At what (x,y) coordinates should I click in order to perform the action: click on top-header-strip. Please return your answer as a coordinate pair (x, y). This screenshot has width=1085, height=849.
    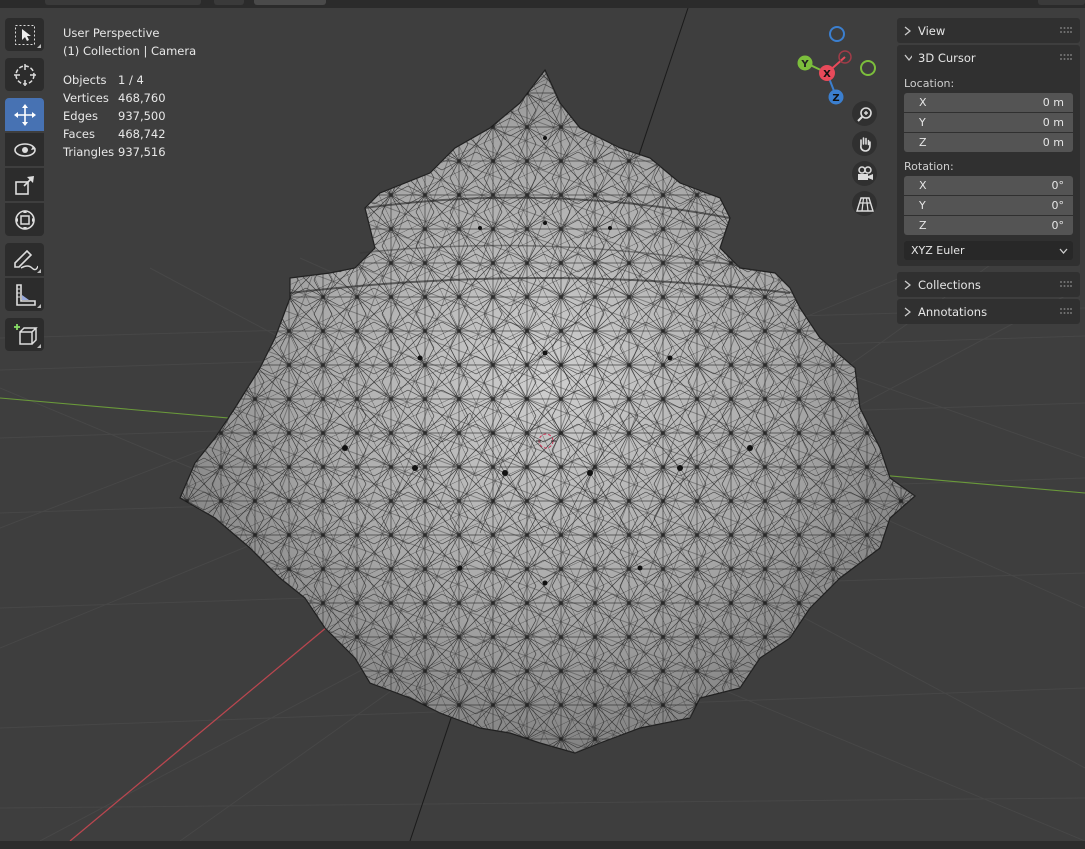
    Looking at the image, I should click on (542, 4).